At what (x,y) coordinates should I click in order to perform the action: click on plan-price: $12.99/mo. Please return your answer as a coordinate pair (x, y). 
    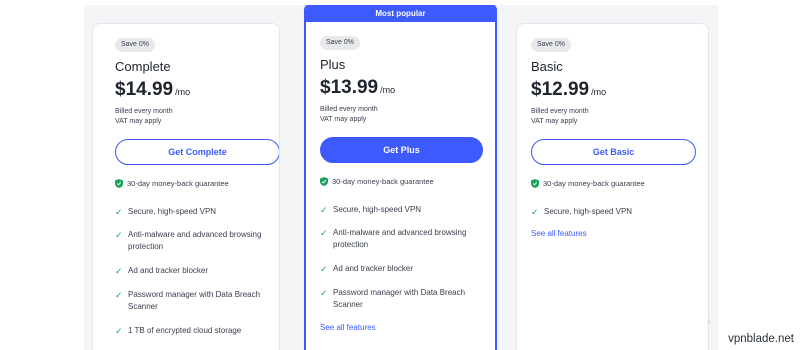
    Looking at the image, I should click on (568, 90).